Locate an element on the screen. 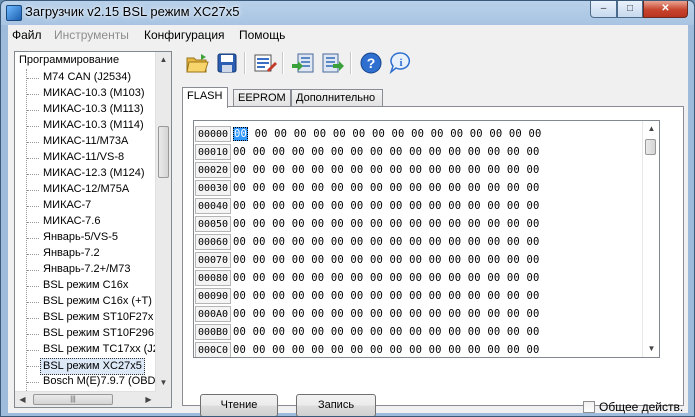 The height and width of the screenshot is (417, 695). menu-bar: Файл Инструменты Конфигурация Помощь is located at coordinates (348, 35).